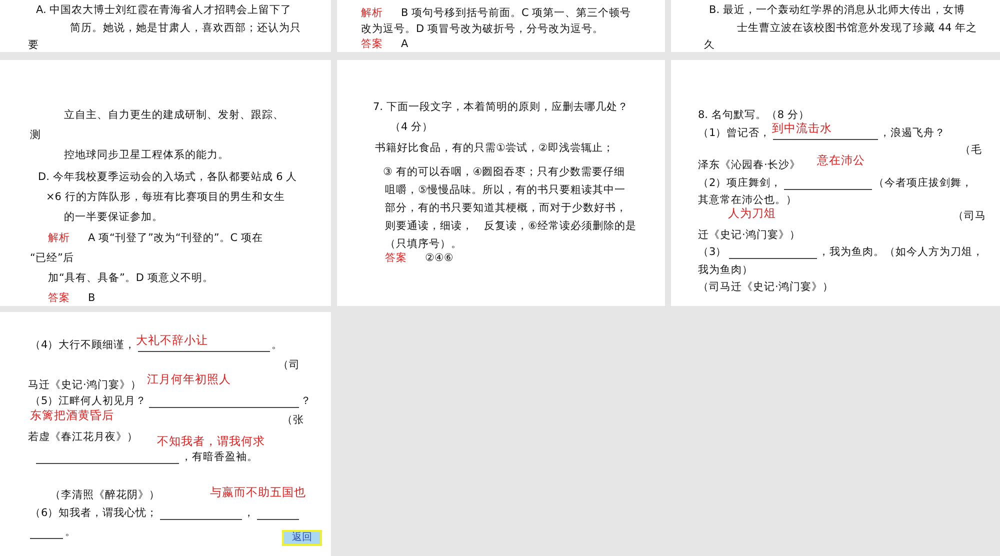  What do you see at coordinates (52, 258) in the screenshot?
I see `slide-text: “已经”后` at bounding box center [52, 258].